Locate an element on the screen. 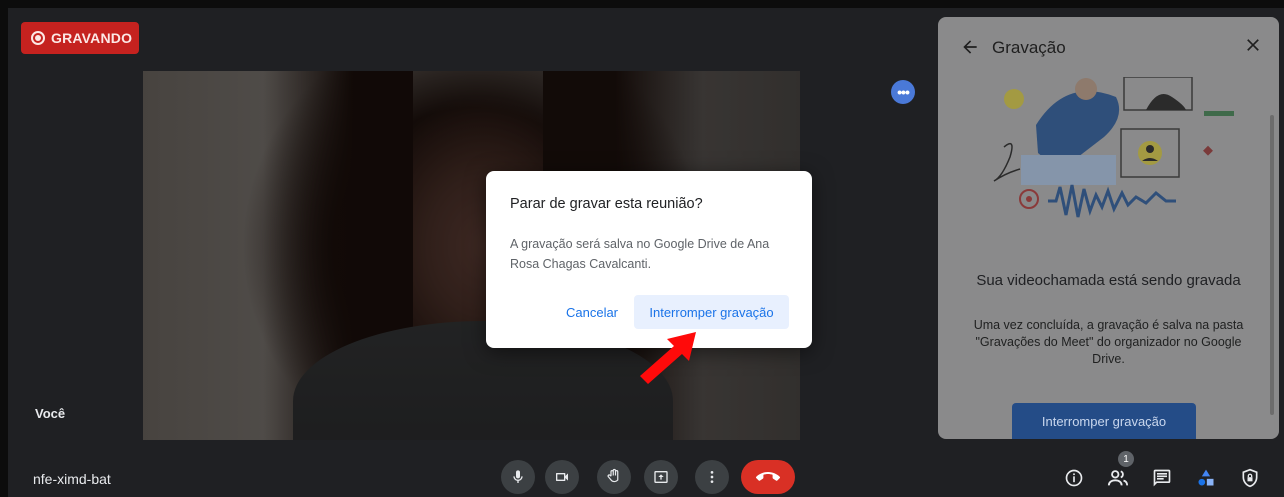 The height and width of the screenshot is (497, 1284). end-call-button is located at coordinates (768, 477).